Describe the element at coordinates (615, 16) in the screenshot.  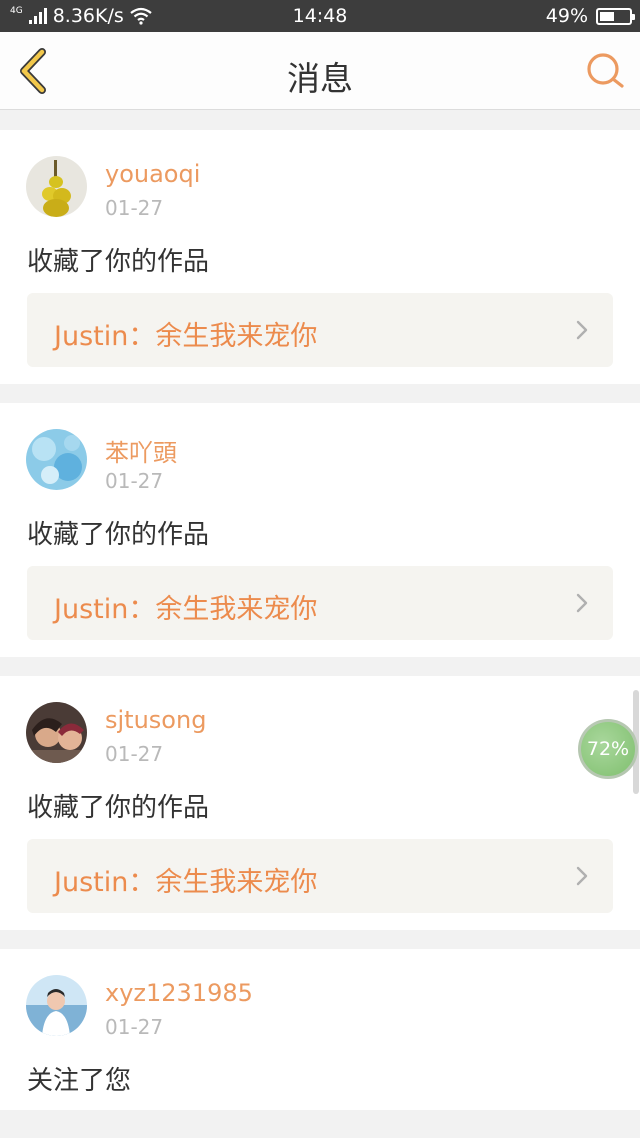
I see `battery-icon` at that location.